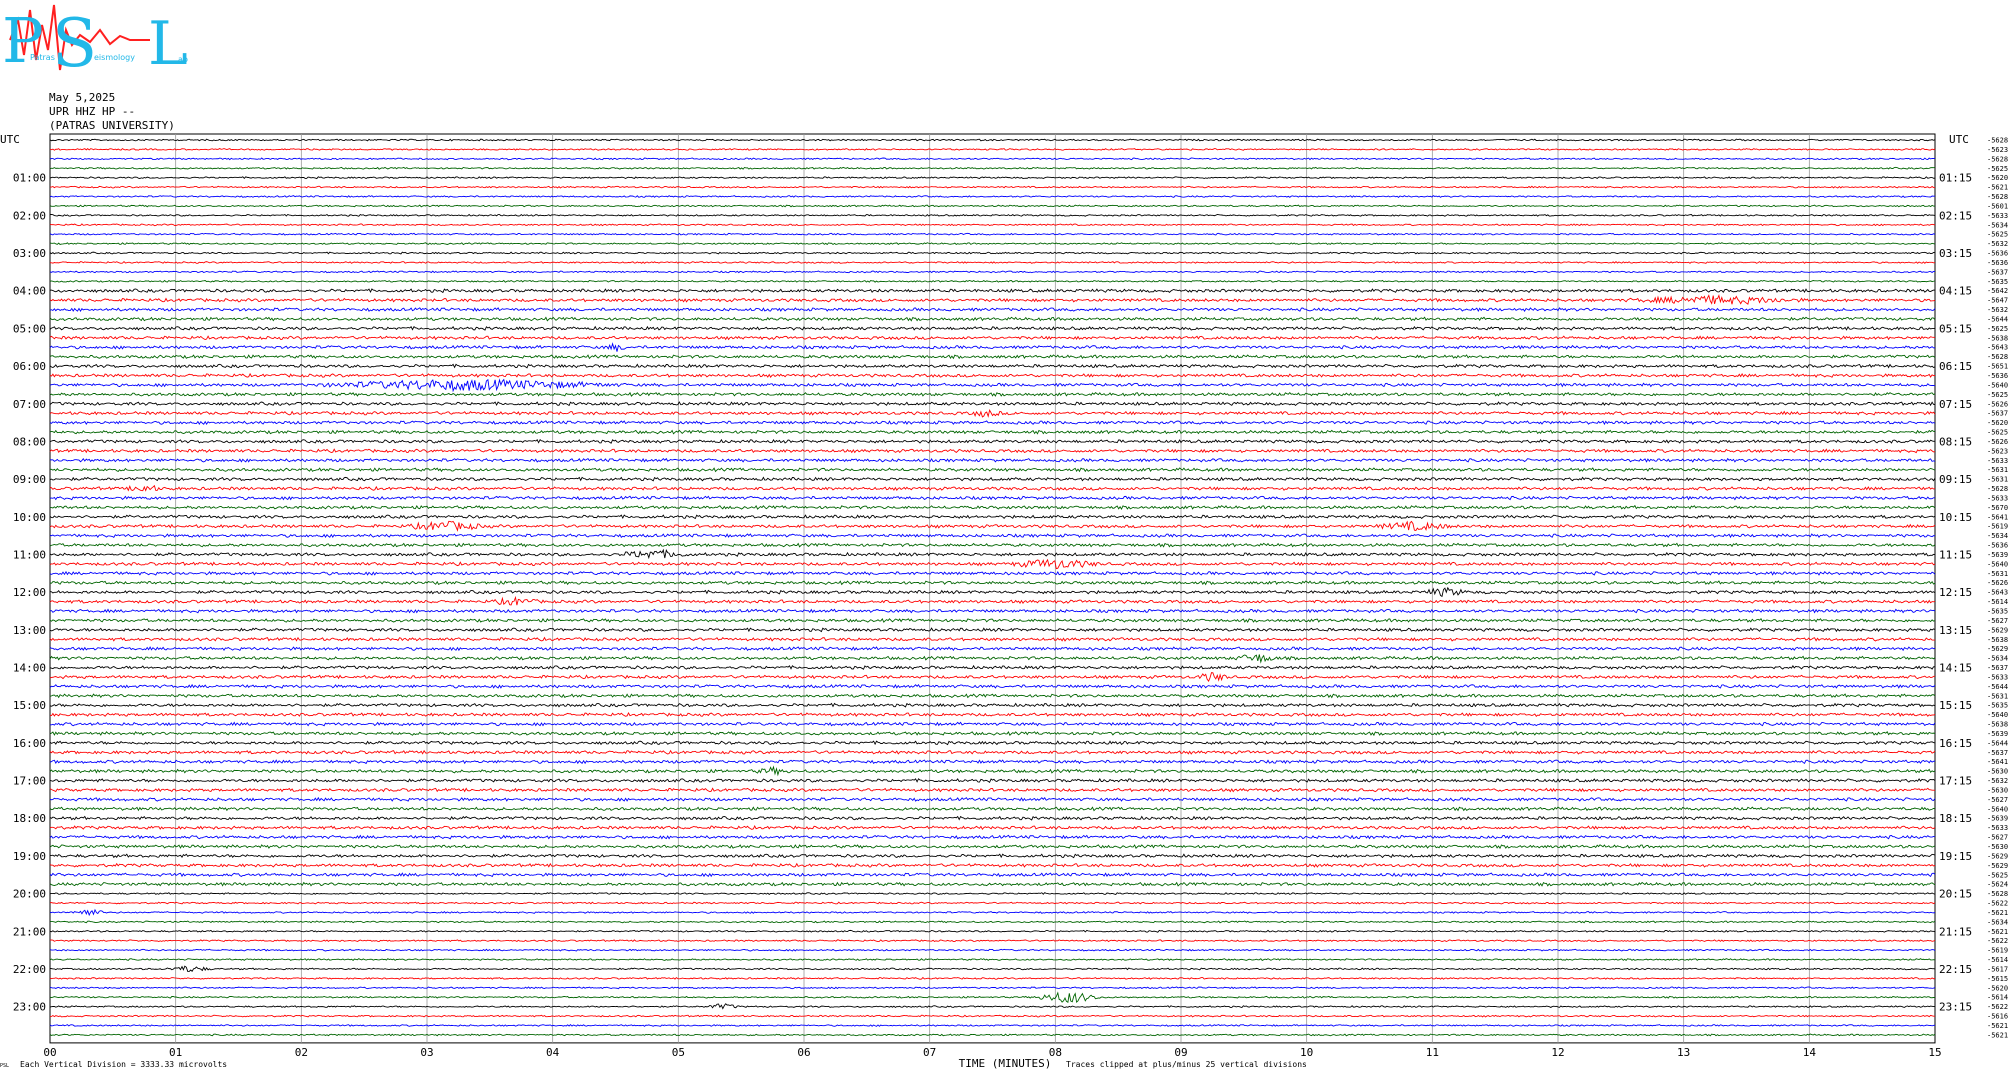 The height and width of the screenshot is (1080, 2010). I want to click on right-hour-label: 03:15, so click(1955, 253).